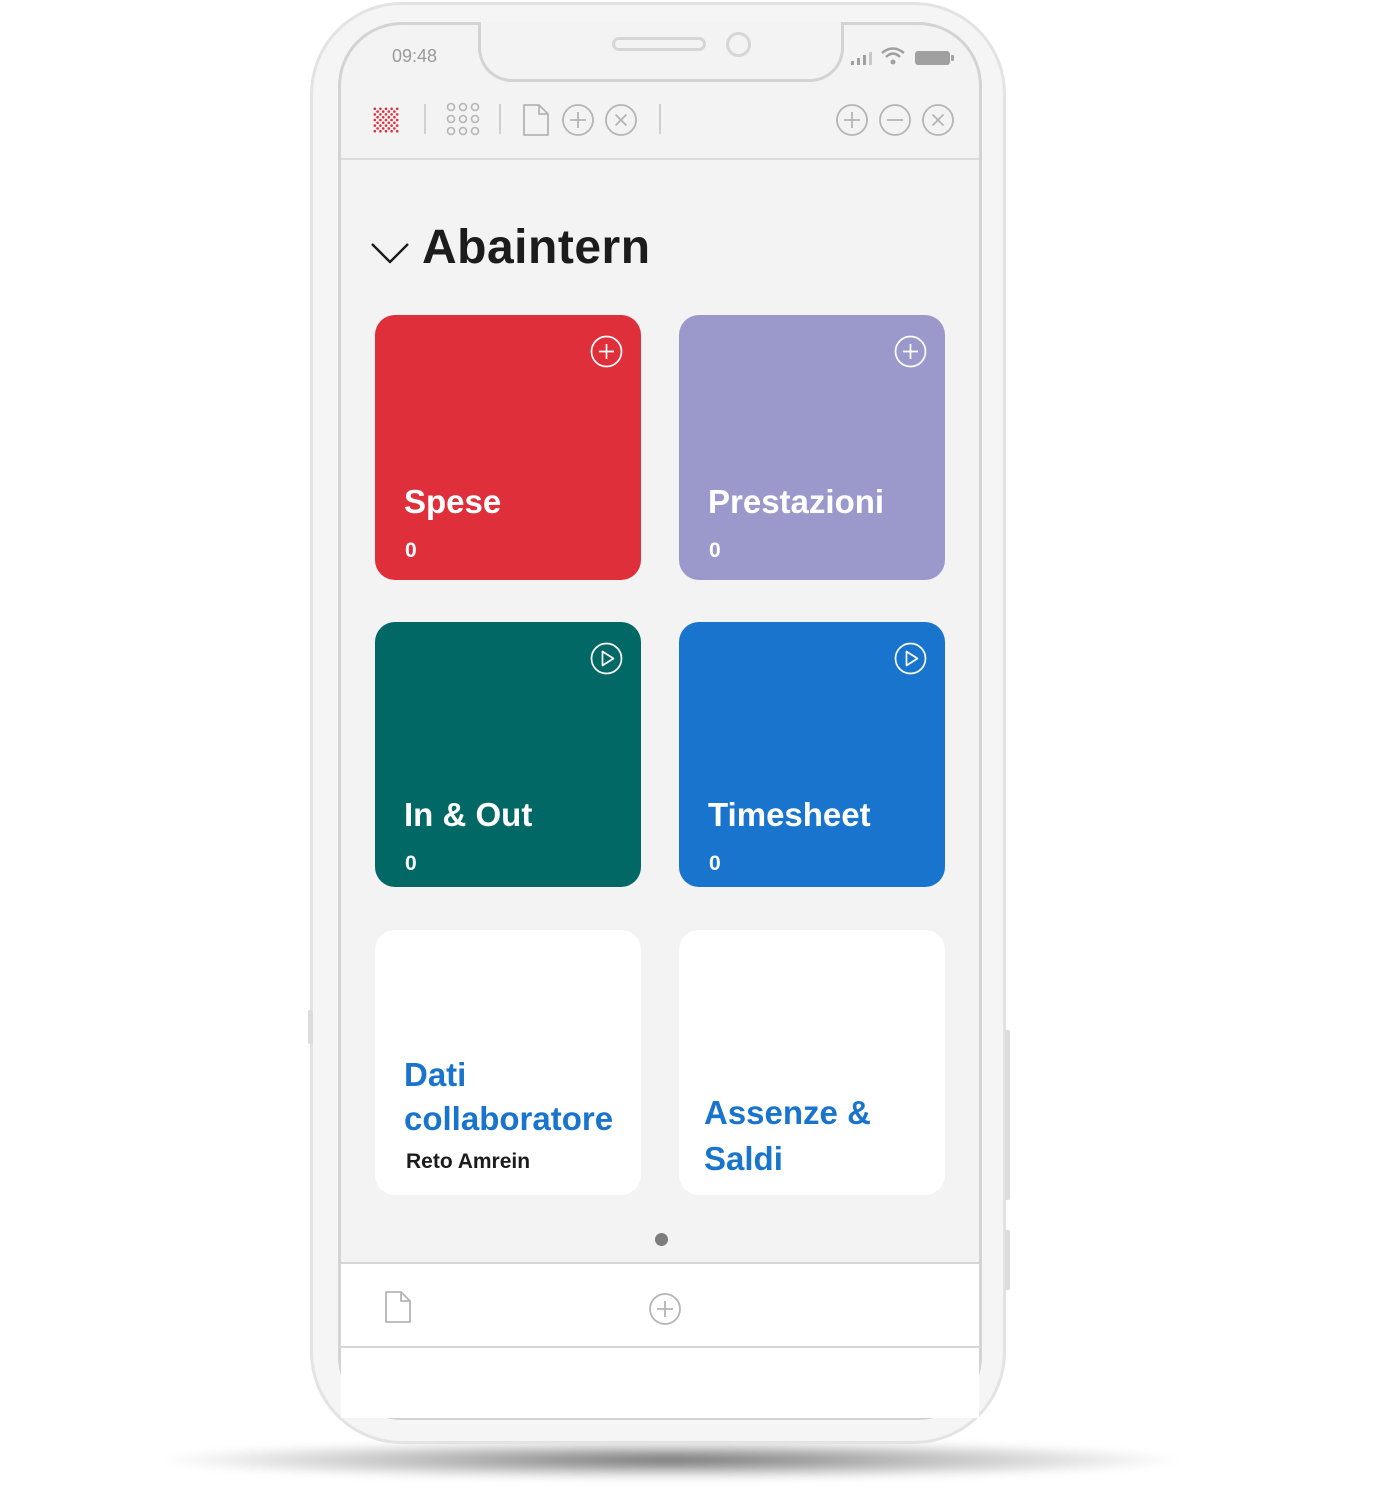 This screenshot has height=1501, width=1375. I want to click on tile-title: Spese, so click(453, 501).